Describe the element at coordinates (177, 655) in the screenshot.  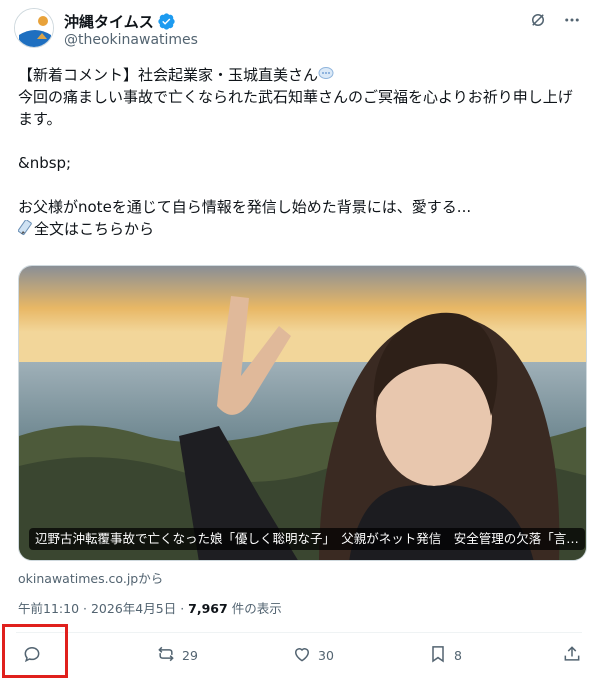
I see `retweet-button: 29` at that location.